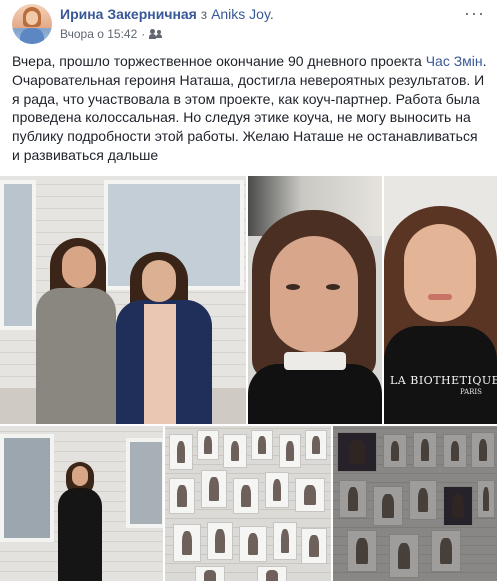 Image resolution: width=497 pixels, height=581 pixels. Describe the element at coordinates (81, 503) in the screenshot. I see `photo-woman-black-dress` at that location.